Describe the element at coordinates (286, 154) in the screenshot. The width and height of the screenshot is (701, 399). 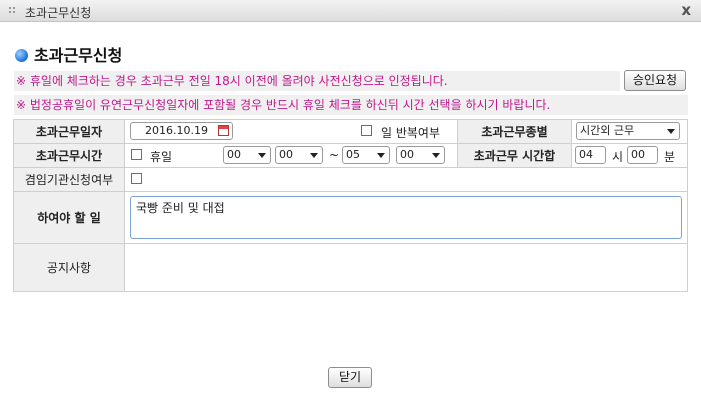
I see `start-minute-value: 00` at that location.